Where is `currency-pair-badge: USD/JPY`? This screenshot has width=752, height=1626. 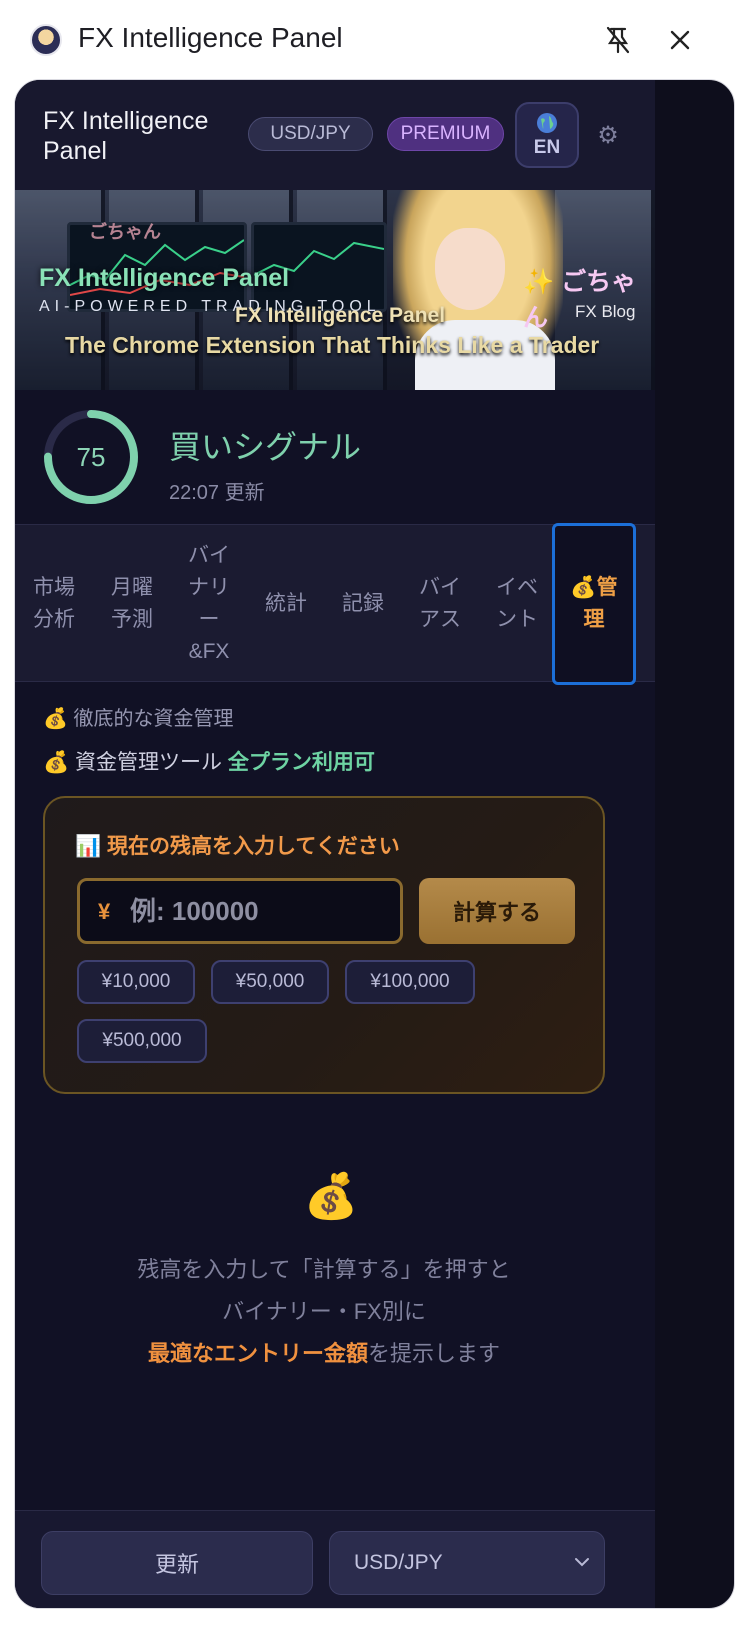
currency-pair-badge: USD/JPY is located at coordinates (310, 134).